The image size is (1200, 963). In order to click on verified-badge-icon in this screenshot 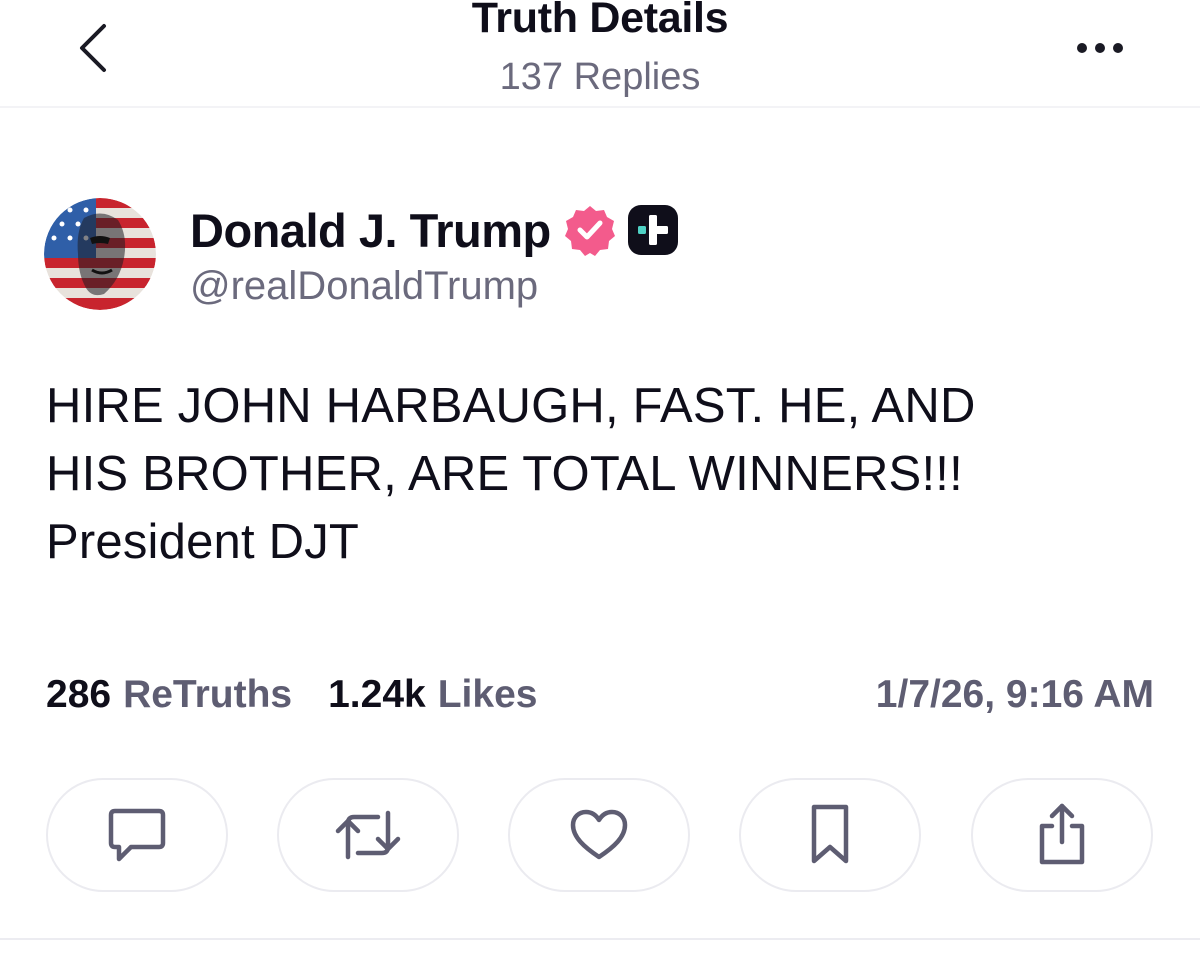, I will do `click(590, 230)`.